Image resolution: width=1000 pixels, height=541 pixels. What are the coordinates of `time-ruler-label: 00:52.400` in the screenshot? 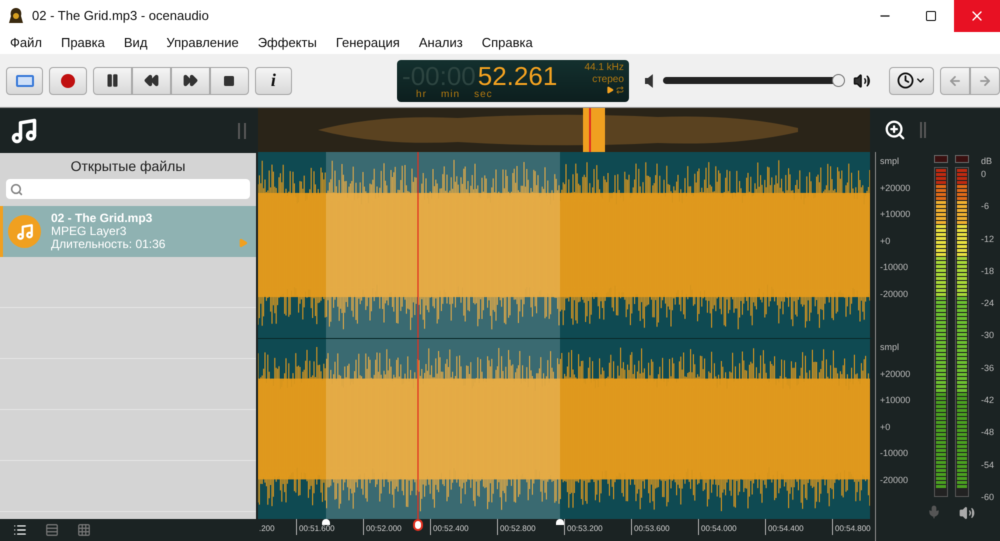 It's located at (451, 529).